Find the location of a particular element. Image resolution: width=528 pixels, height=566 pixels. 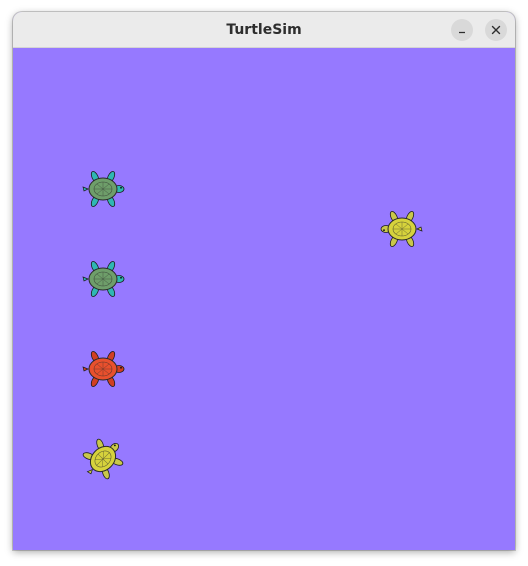

title-bar: TurtleSim is located at coordinates (264, 30).